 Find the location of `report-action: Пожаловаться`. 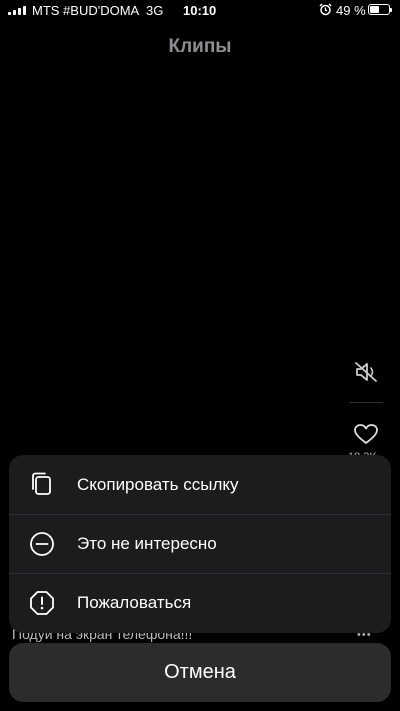

report-action: Пожаловаться is located at coordinates (200, 602).